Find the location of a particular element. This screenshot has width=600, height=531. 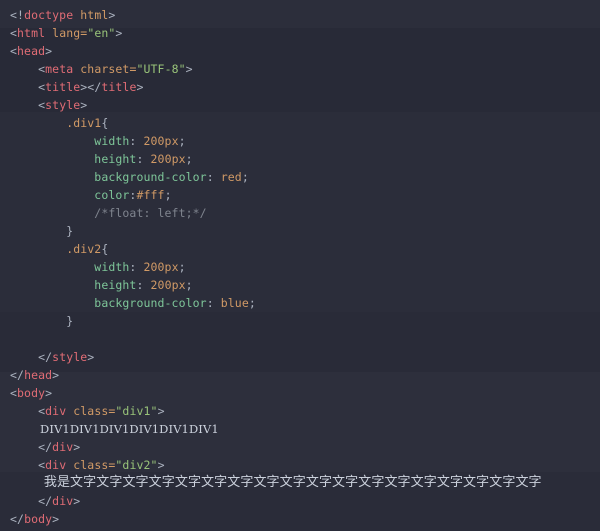

code-token-plain: 我是文字文字文字文字文字文字文字文字文字文字文字文字文字文字文字文字文字文字 is located at coordinates (292, 482).